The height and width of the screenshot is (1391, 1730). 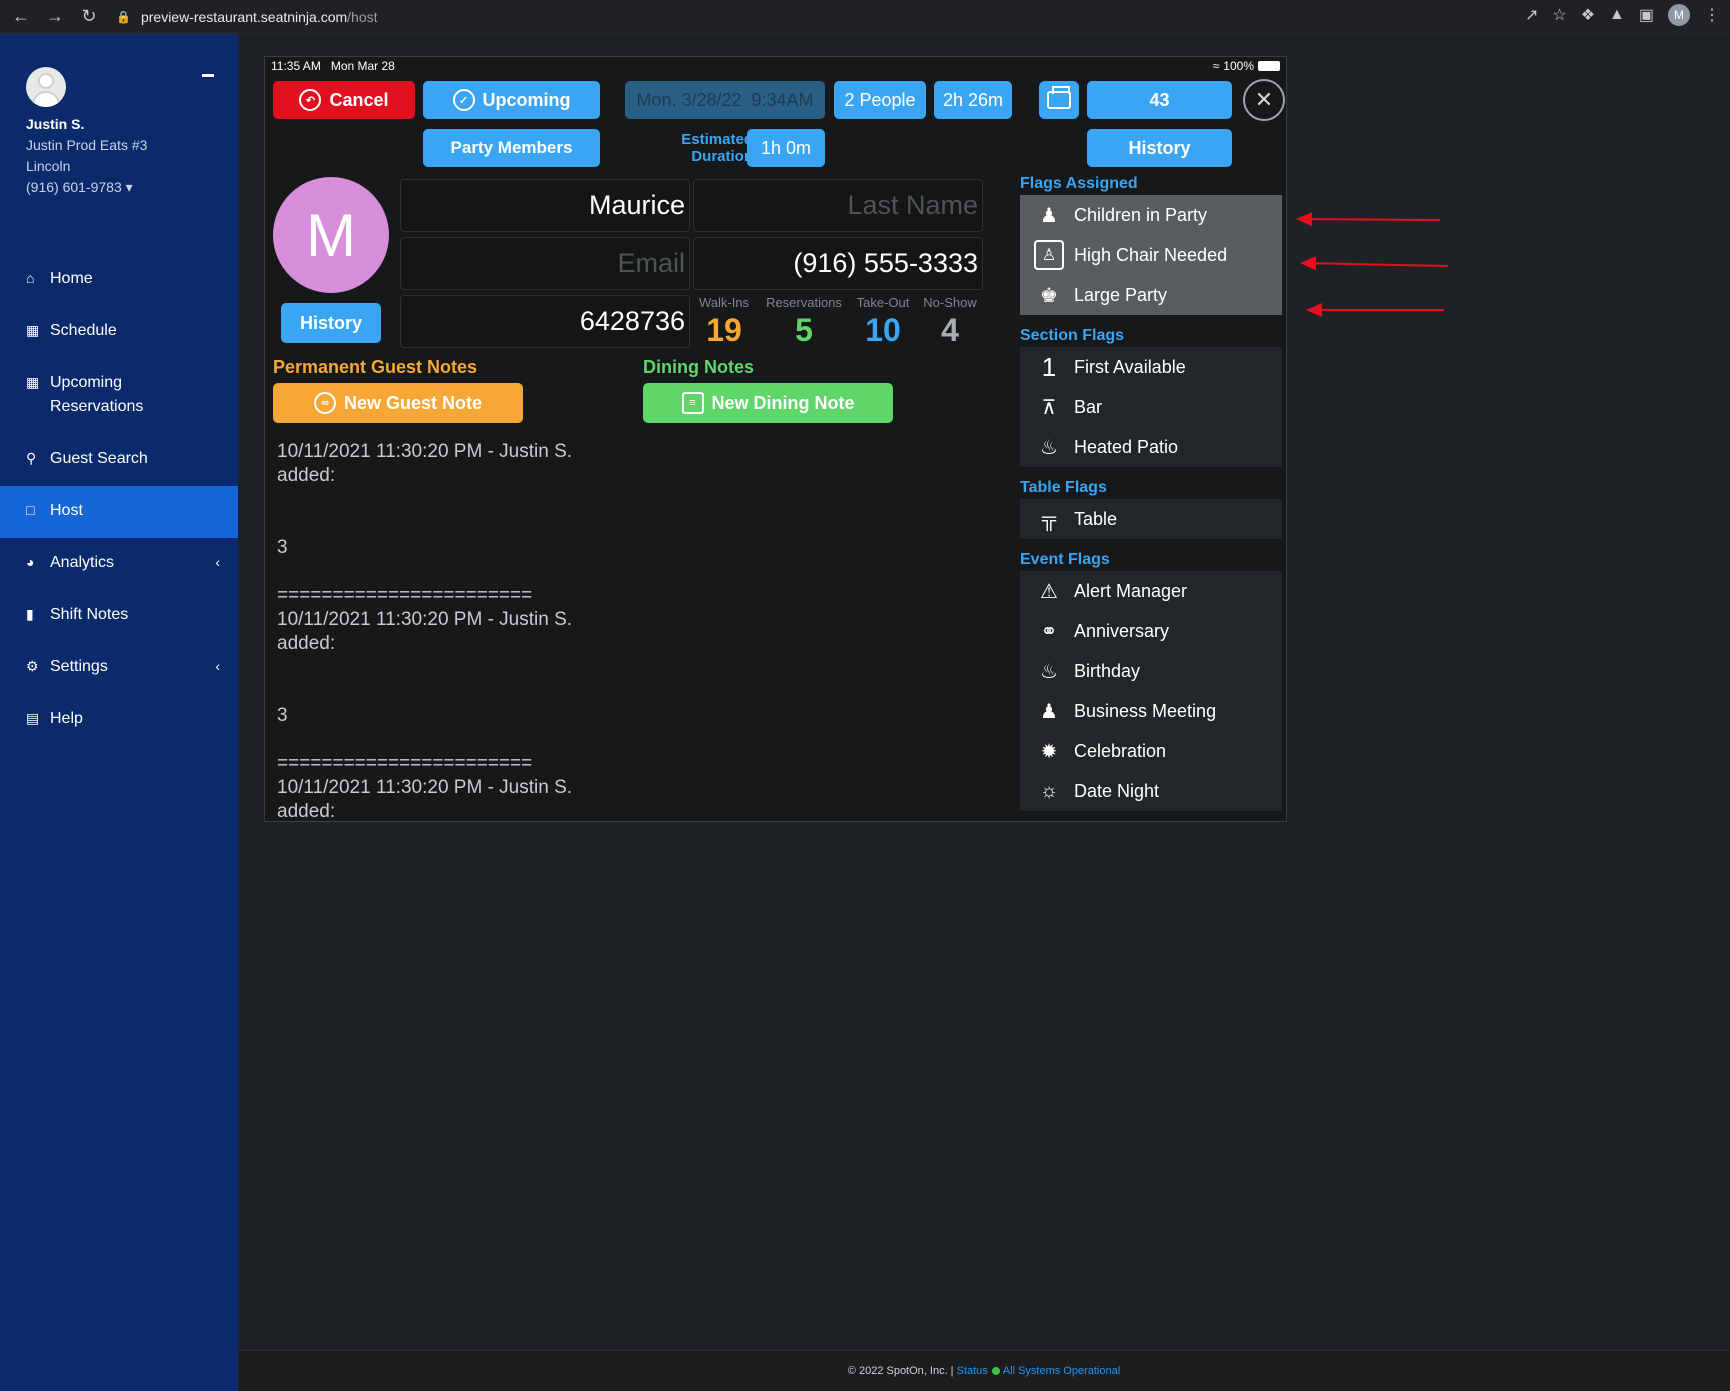 What do you see at coordinates (1712, 15) in the screenshot?
I see `menu-dots-icon: ⋮` at bounding box center [1712, 15].